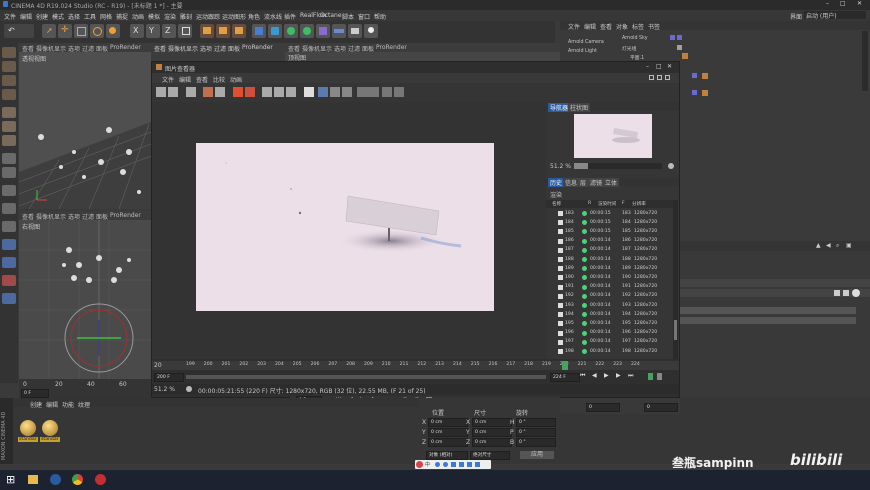 The width and height of the screenshot is (870, 490). What do you see at coordinates (9, 226) in the screenshot?
I see `solo-button` at bounding box center [9, 226].